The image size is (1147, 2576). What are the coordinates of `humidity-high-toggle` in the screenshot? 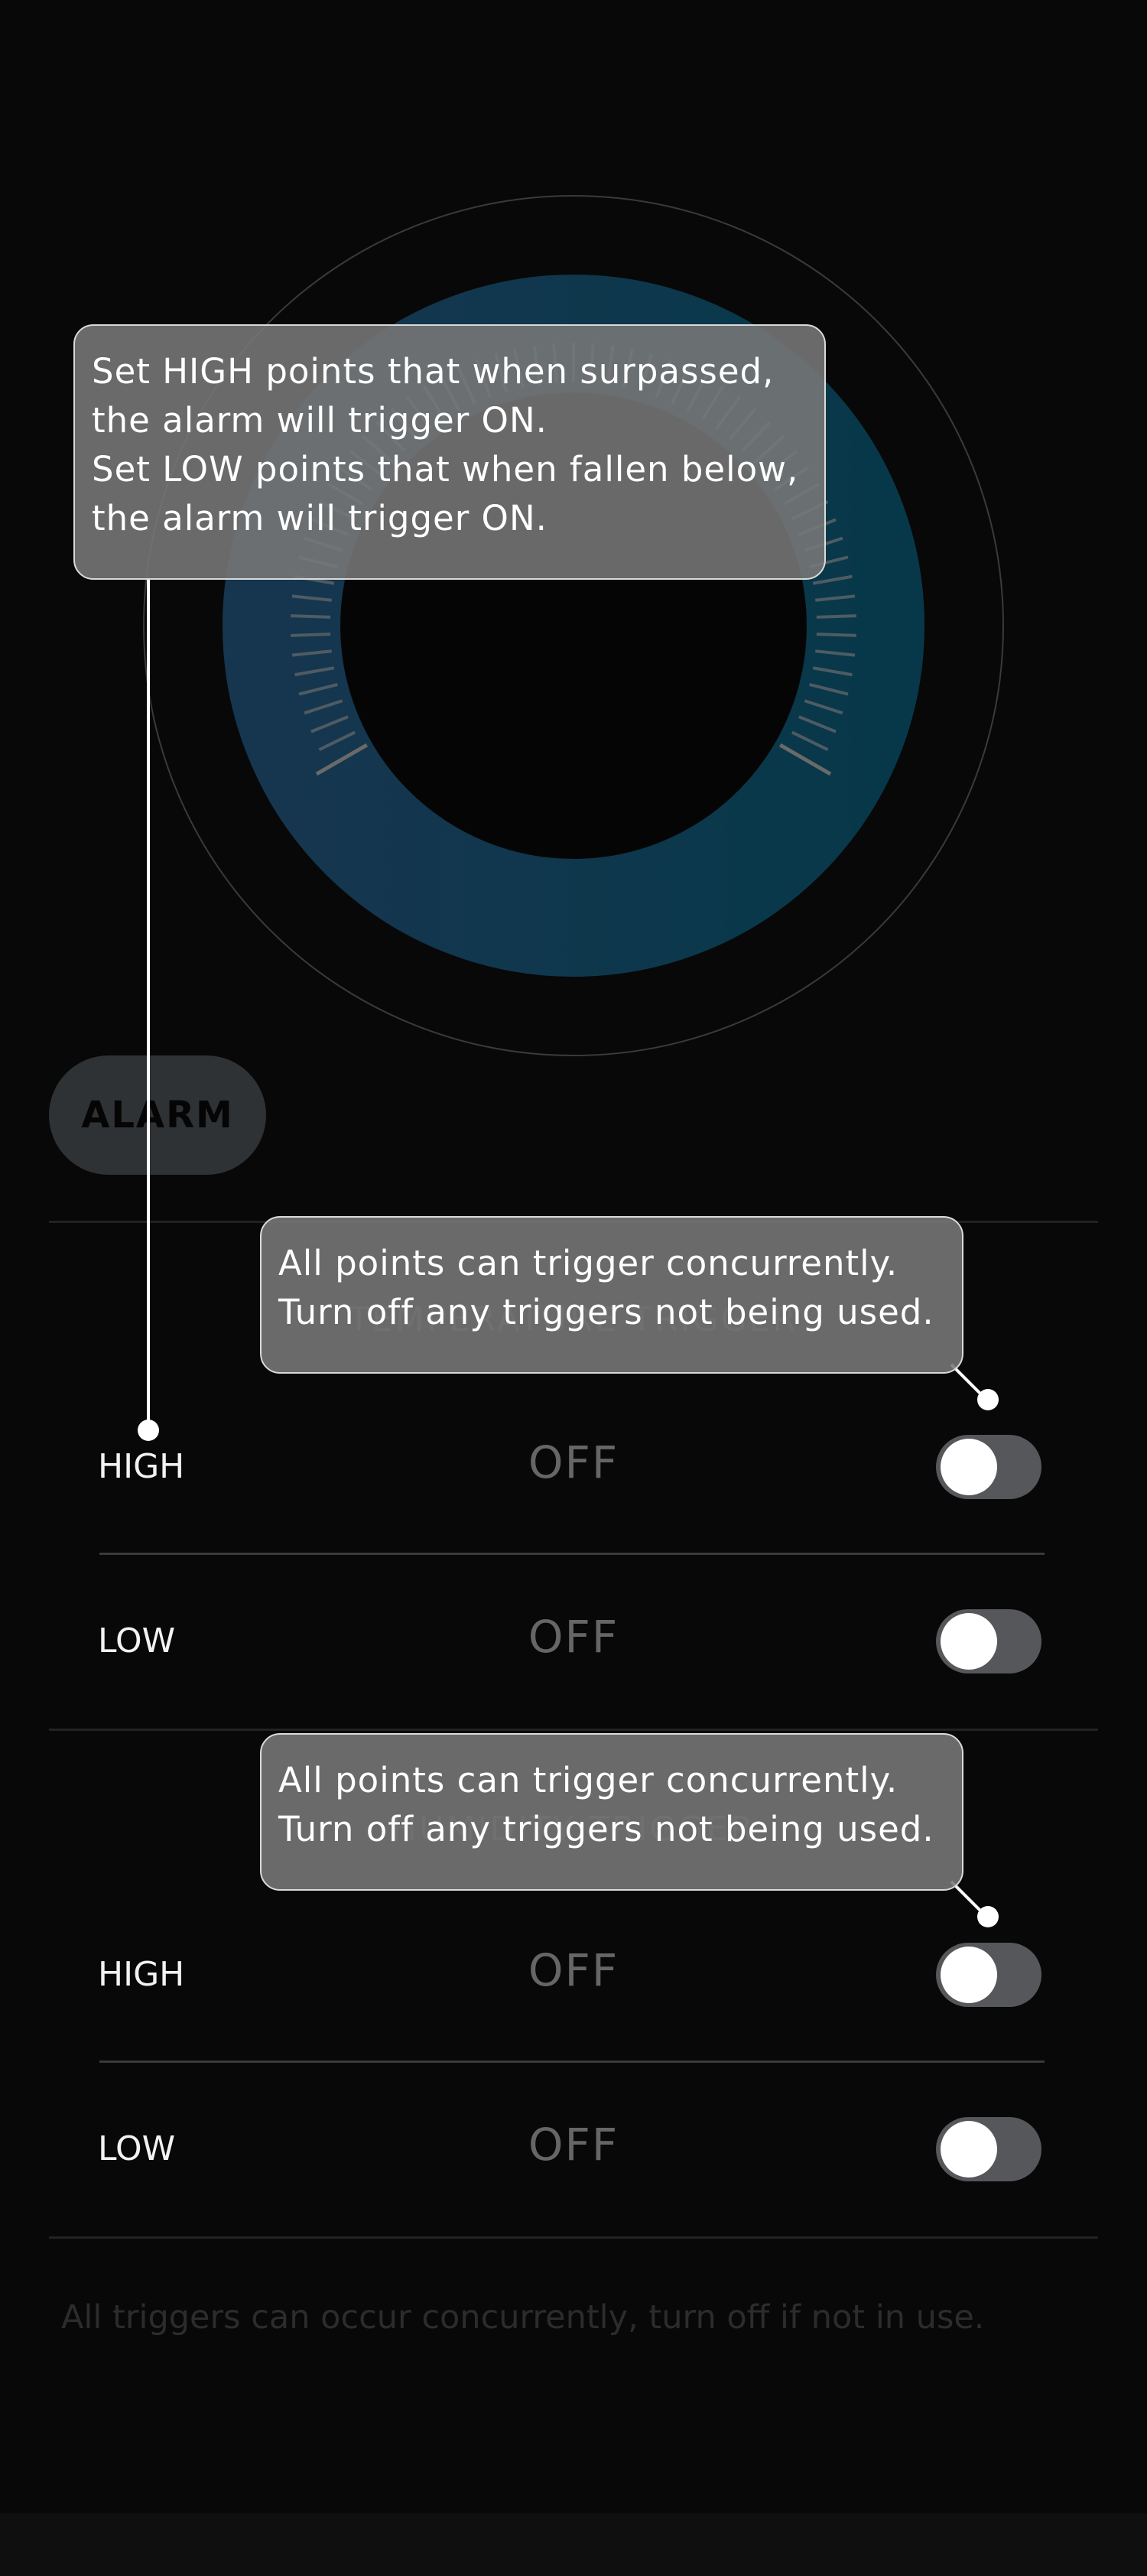 It's located at (988, 1975).